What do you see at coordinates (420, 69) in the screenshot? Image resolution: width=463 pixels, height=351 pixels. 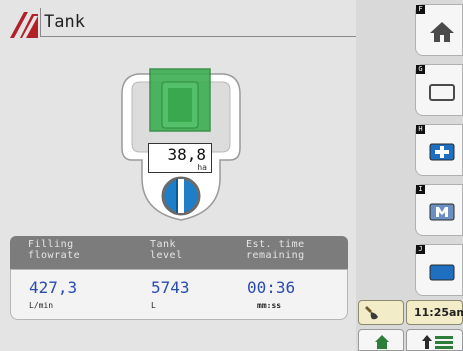 I see `softkey-letter: G` at bounding box center [420, 69].